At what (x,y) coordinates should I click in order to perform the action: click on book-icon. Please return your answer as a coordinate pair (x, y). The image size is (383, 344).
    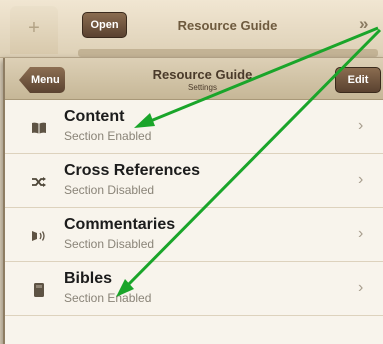
    Looking at the image, I should click on (39, 128).